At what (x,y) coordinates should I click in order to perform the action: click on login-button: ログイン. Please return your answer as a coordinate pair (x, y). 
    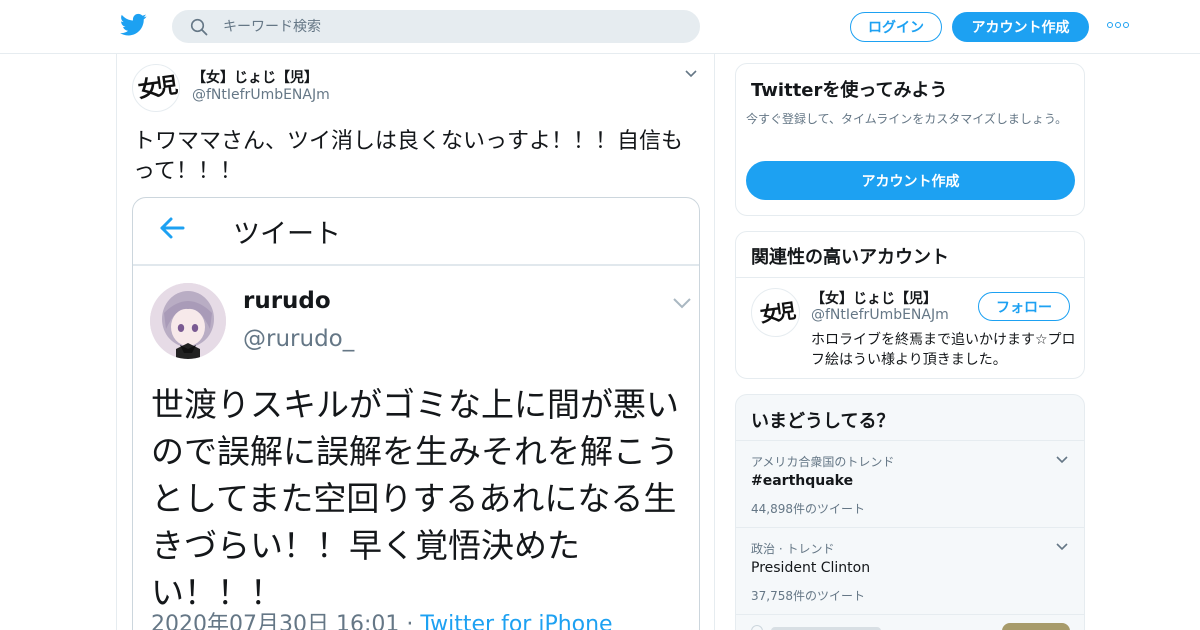
    Looking at the image, I should click on (896, 27).